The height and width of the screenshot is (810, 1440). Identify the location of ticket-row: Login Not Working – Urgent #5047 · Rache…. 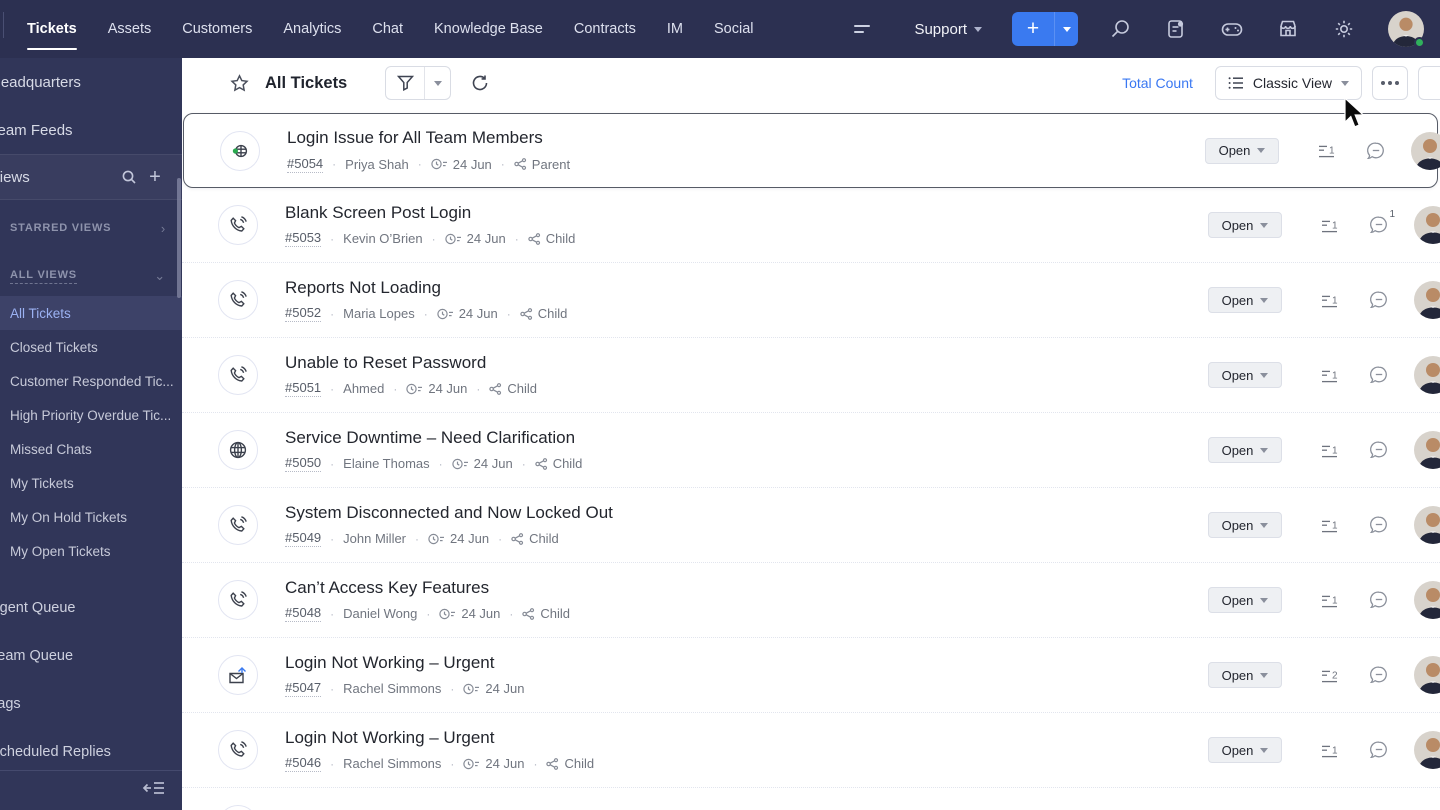
(811, 675).